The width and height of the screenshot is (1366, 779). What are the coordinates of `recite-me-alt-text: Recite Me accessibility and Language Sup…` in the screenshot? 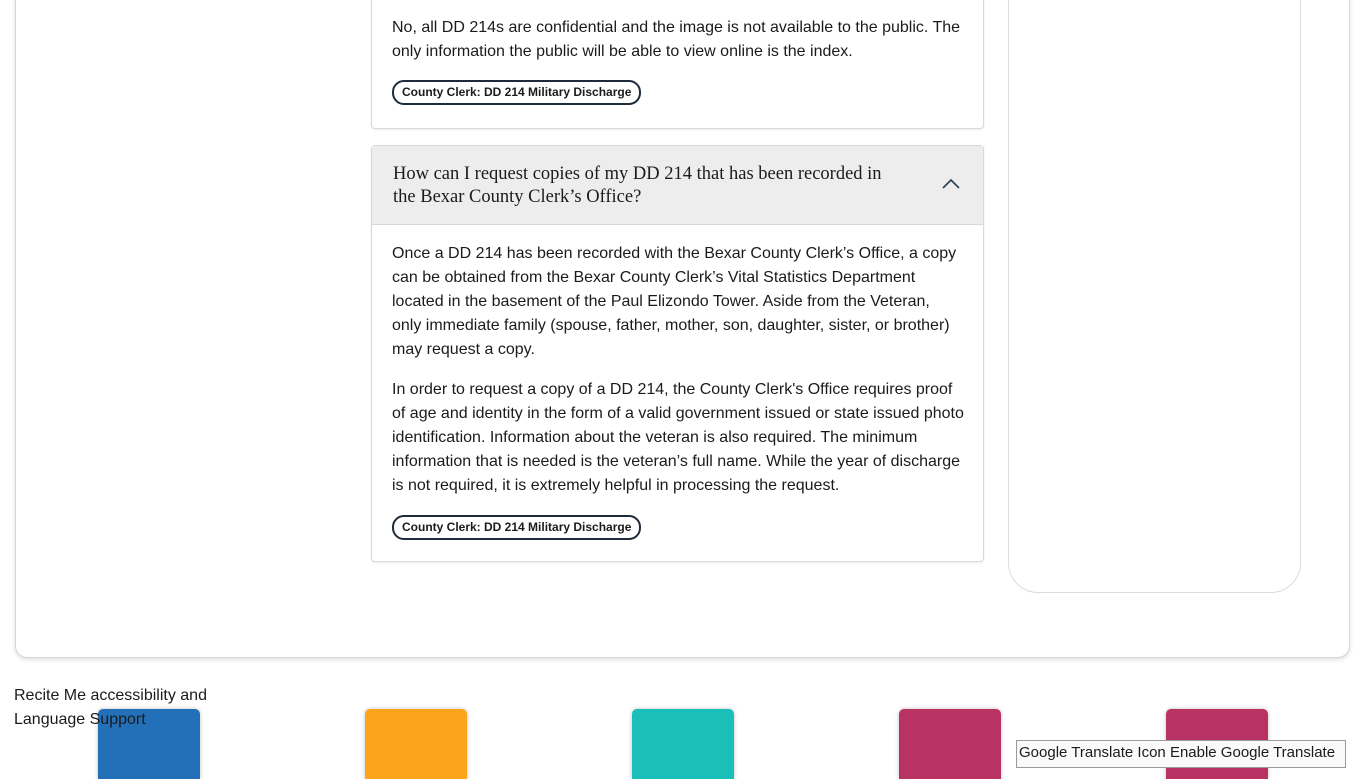 It's located at (110, 707).